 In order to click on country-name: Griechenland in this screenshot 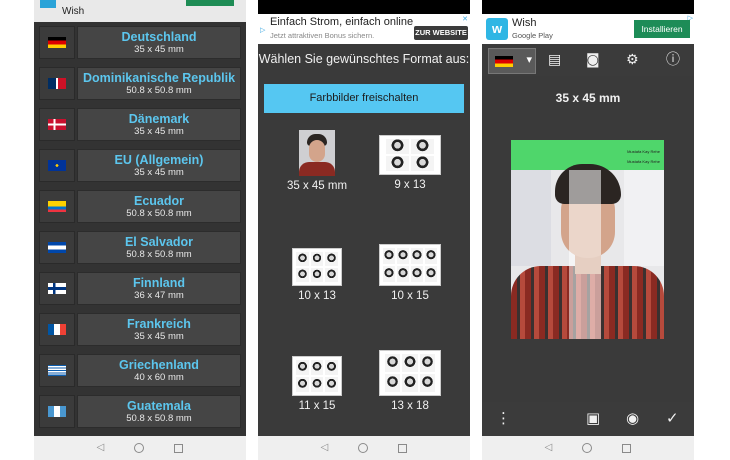, I will do `click(159, 365)`.